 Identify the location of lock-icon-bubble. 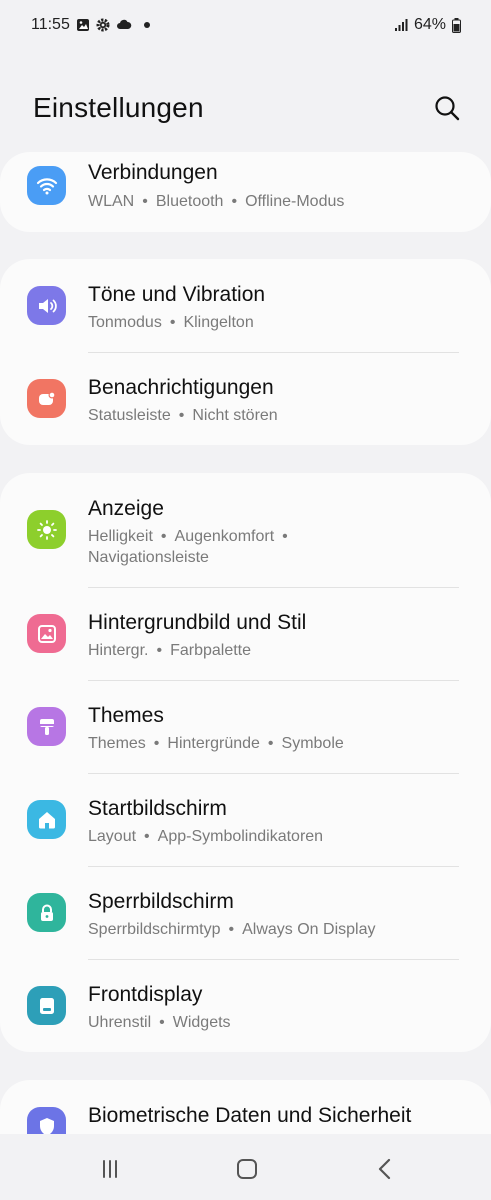
(46, 912).